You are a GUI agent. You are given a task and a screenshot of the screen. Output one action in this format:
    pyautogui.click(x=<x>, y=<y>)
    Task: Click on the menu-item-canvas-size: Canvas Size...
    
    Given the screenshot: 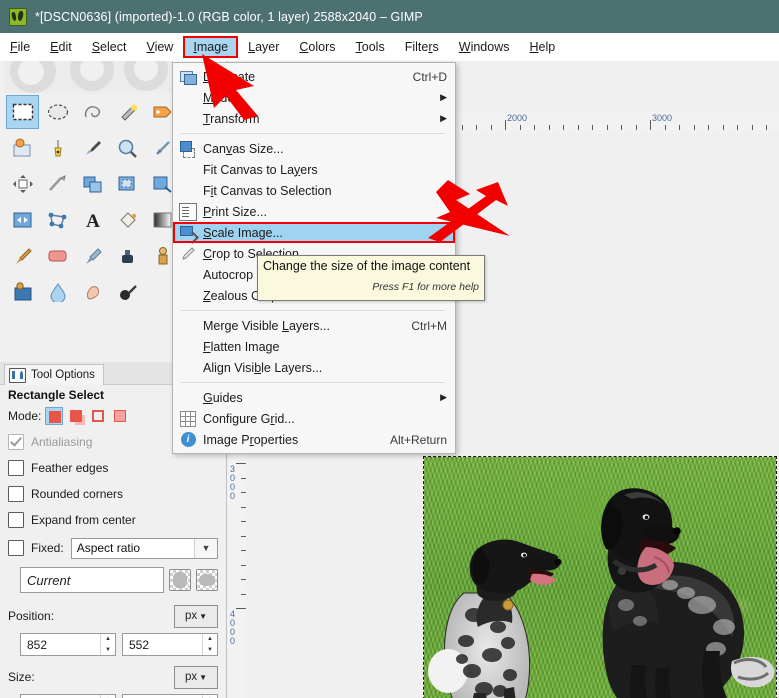 What is the action you would take?
    pyautogui.click(x=314, y=148)
    